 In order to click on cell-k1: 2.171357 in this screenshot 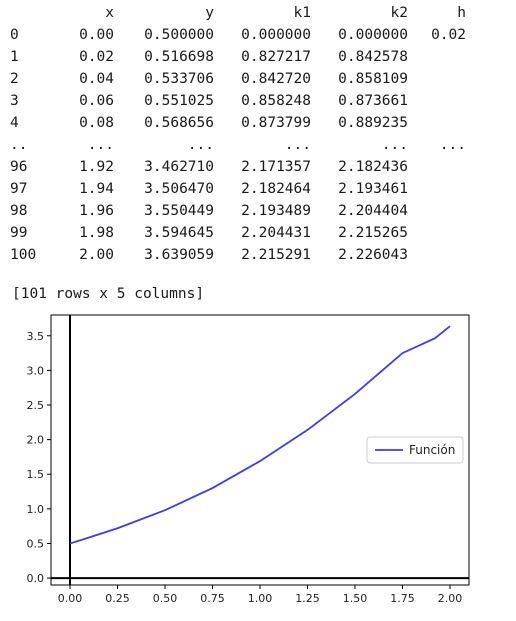, I will do `click(276, 167)`.